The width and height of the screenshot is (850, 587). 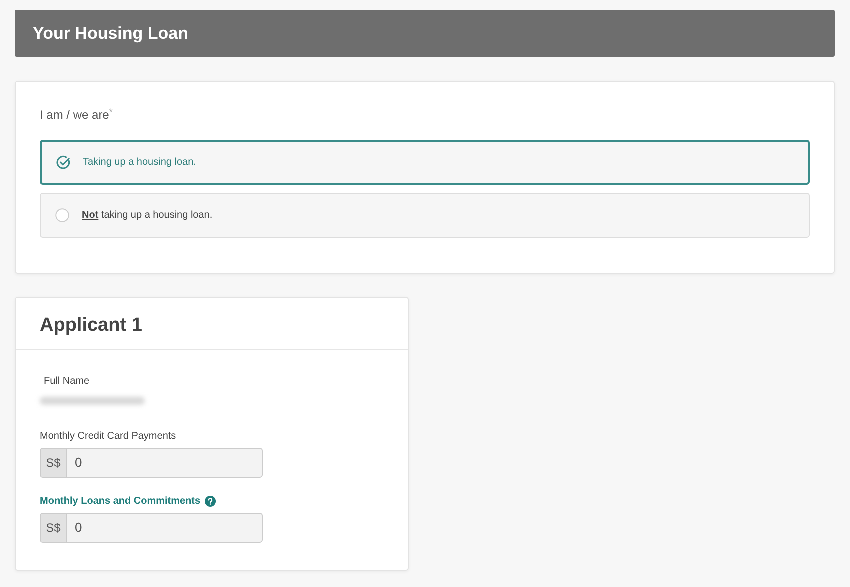 I want to click on help-icon, so click(x=210, y=501).